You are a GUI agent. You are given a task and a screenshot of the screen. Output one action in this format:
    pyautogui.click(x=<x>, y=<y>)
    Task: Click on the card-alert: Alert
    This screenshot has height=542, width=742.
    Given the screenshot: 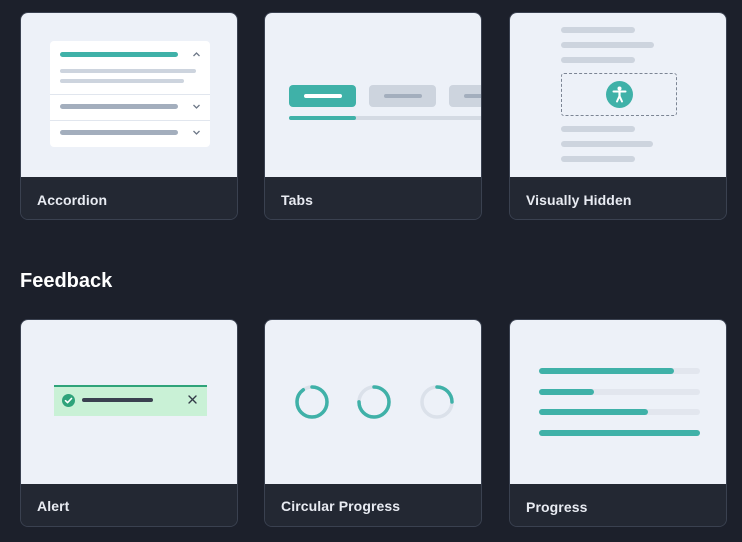 What is the action you would take?
    pyautogui.click(x=129, y=423)
    